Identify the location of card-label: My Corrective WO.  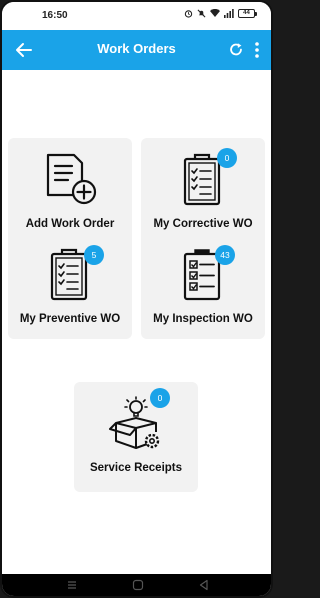
(203, 224).